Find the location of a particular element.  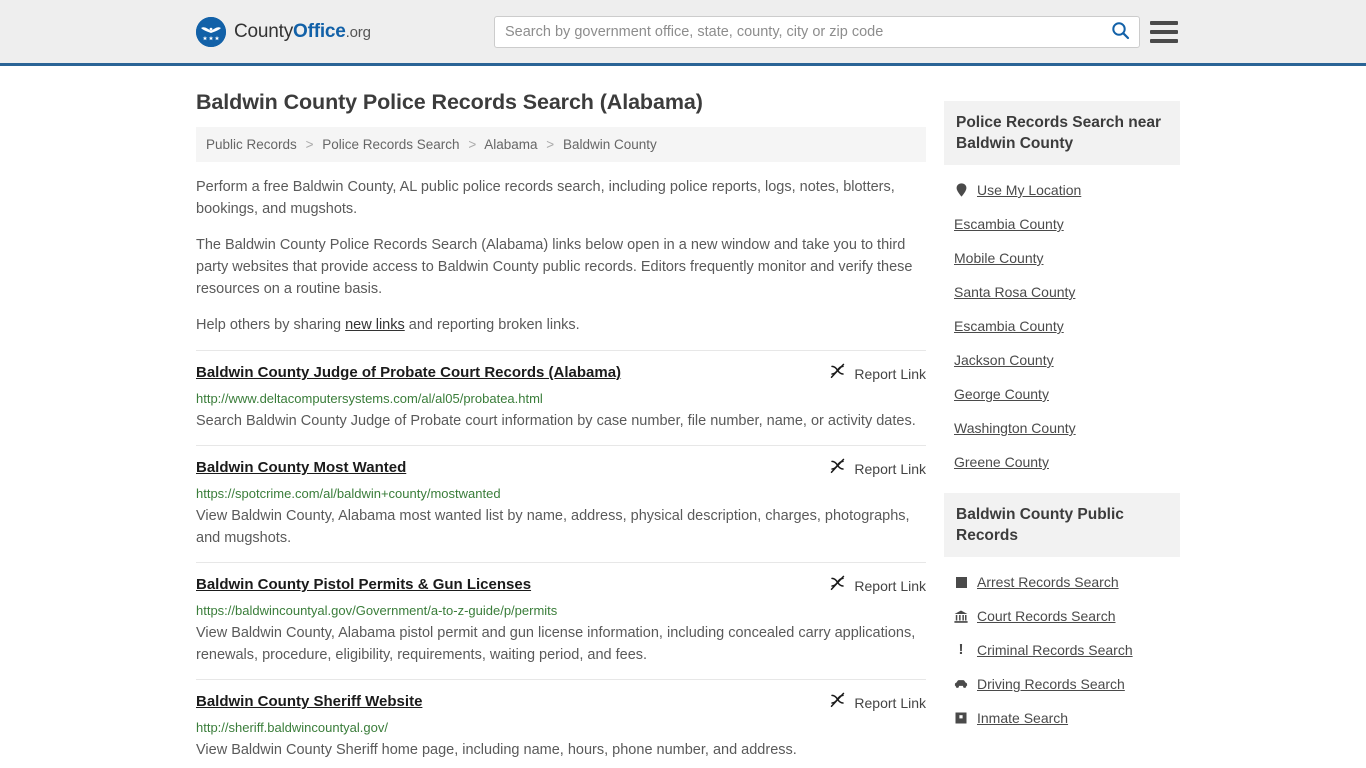

search-bar is located at coordinates (817, 31).